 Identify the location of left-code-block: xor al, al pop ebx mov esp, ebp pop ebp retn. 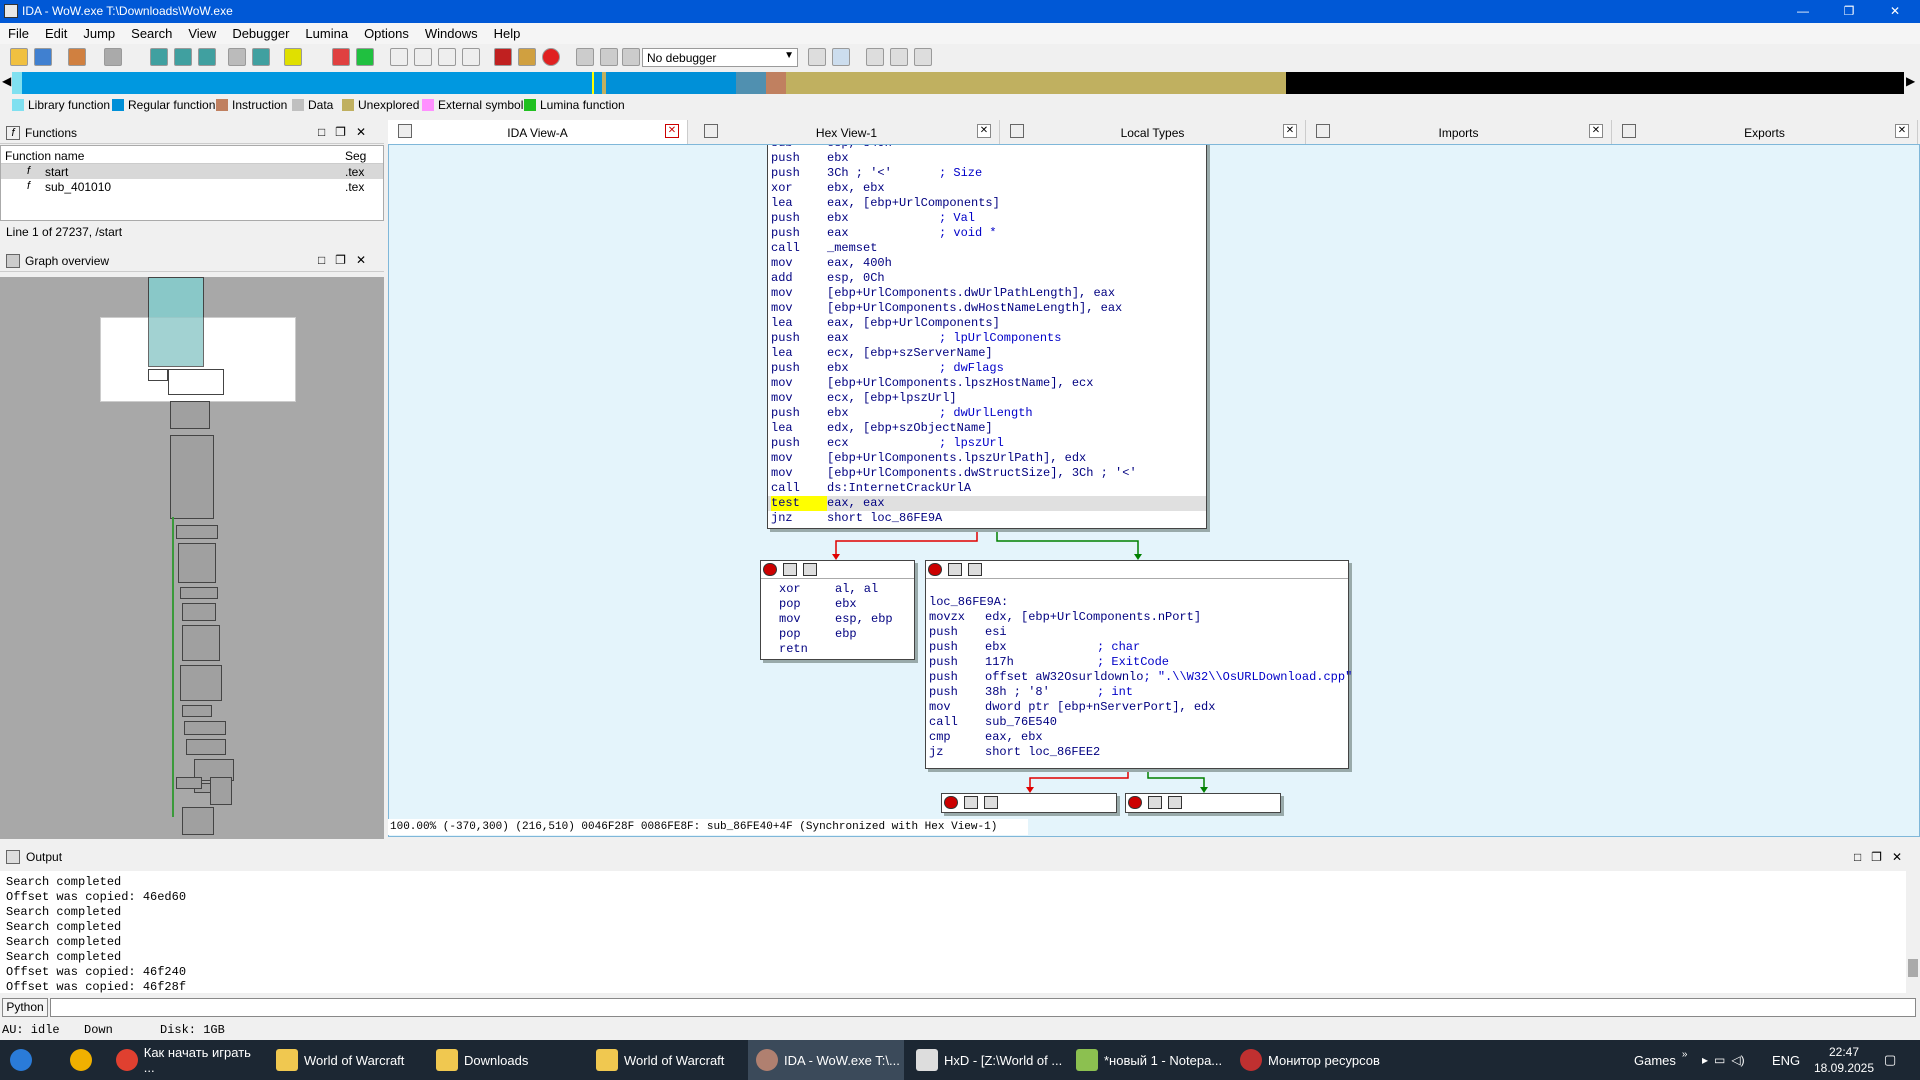
(837, 610).